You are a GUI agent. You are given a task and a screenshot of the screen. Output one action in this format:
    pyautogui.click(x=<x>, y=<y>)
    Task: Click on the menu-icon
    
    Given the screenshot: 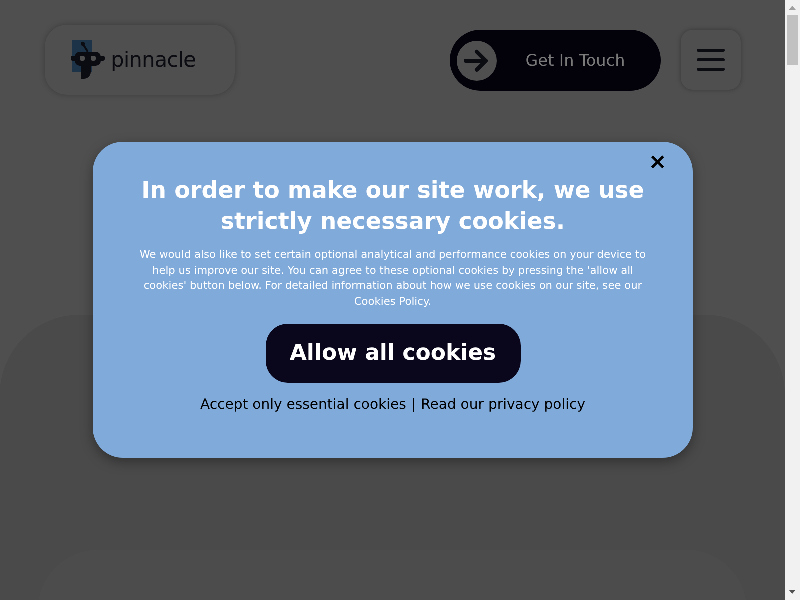 What is the action you would take?
    pyautogui.click(x=711, y=60)
    